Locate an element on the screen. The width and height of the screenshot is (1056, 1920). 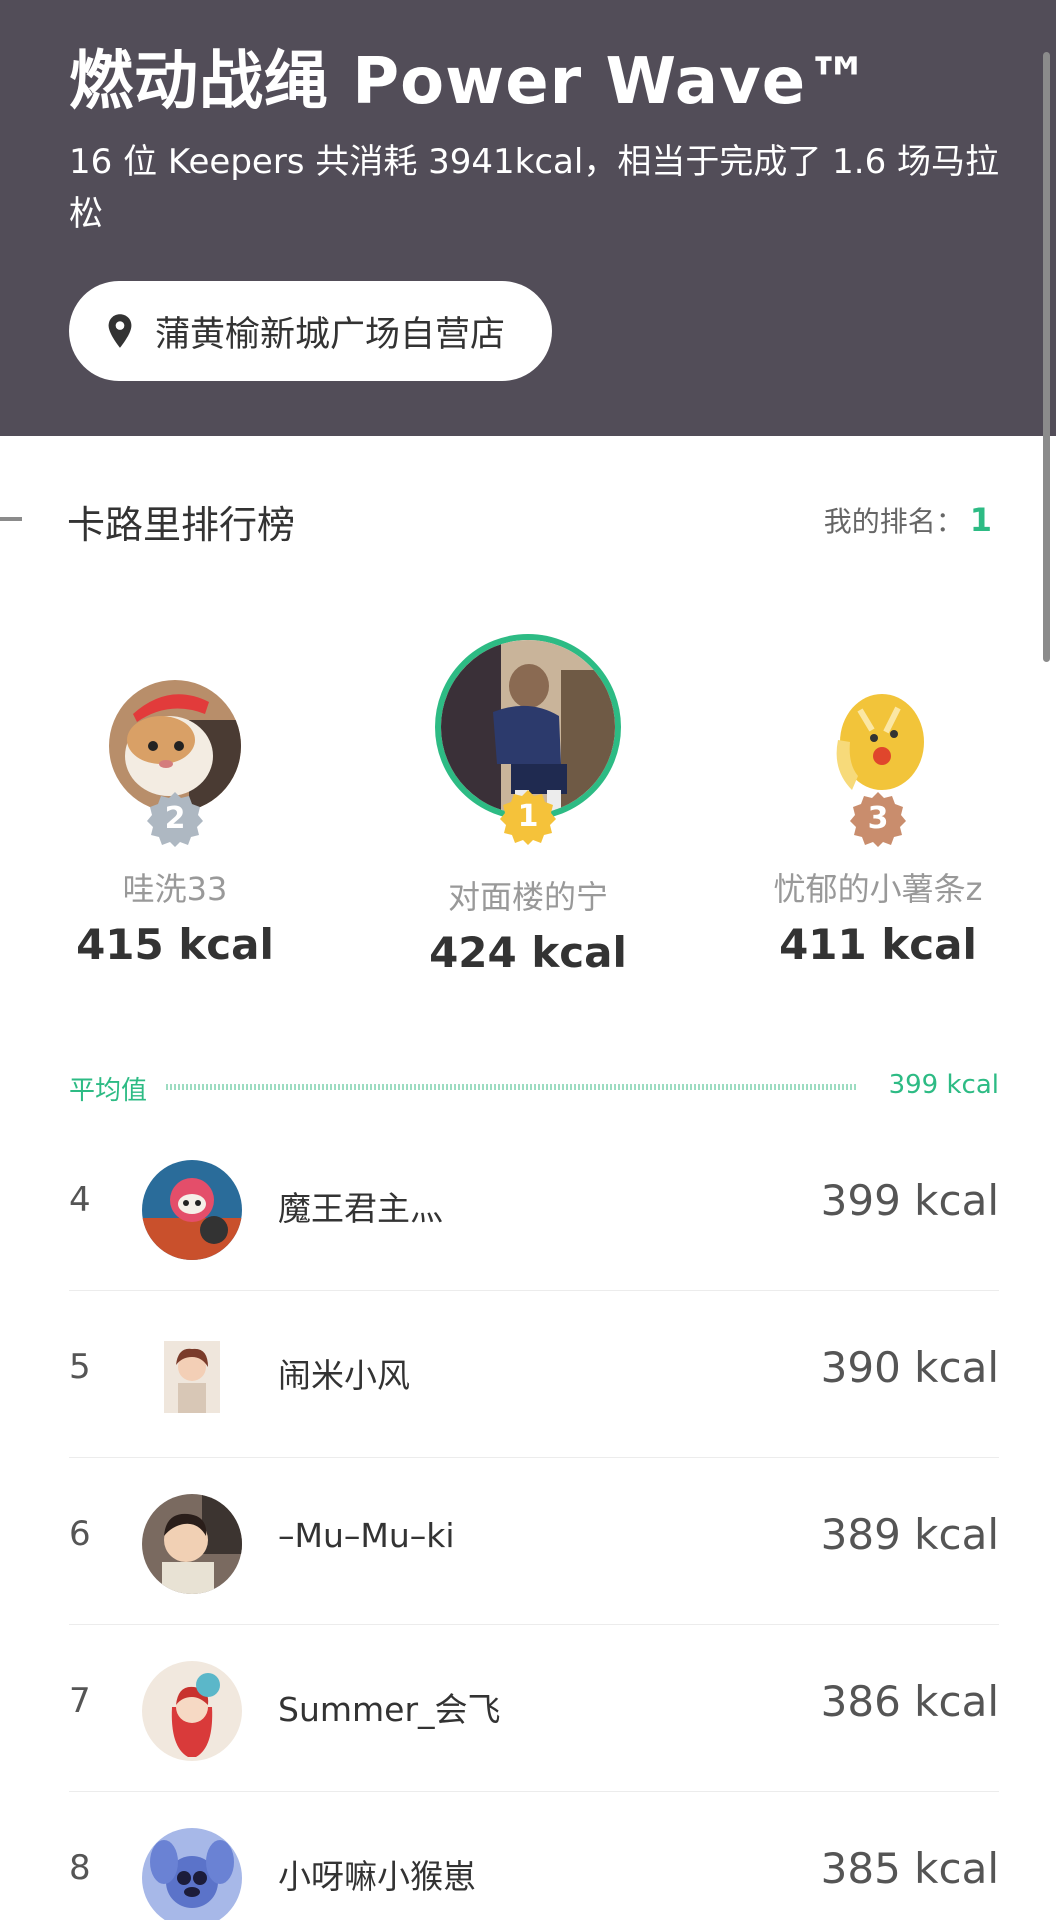
list-item: 7 Summer_会飞 386 kcal is located at coordinates (534, 1708).